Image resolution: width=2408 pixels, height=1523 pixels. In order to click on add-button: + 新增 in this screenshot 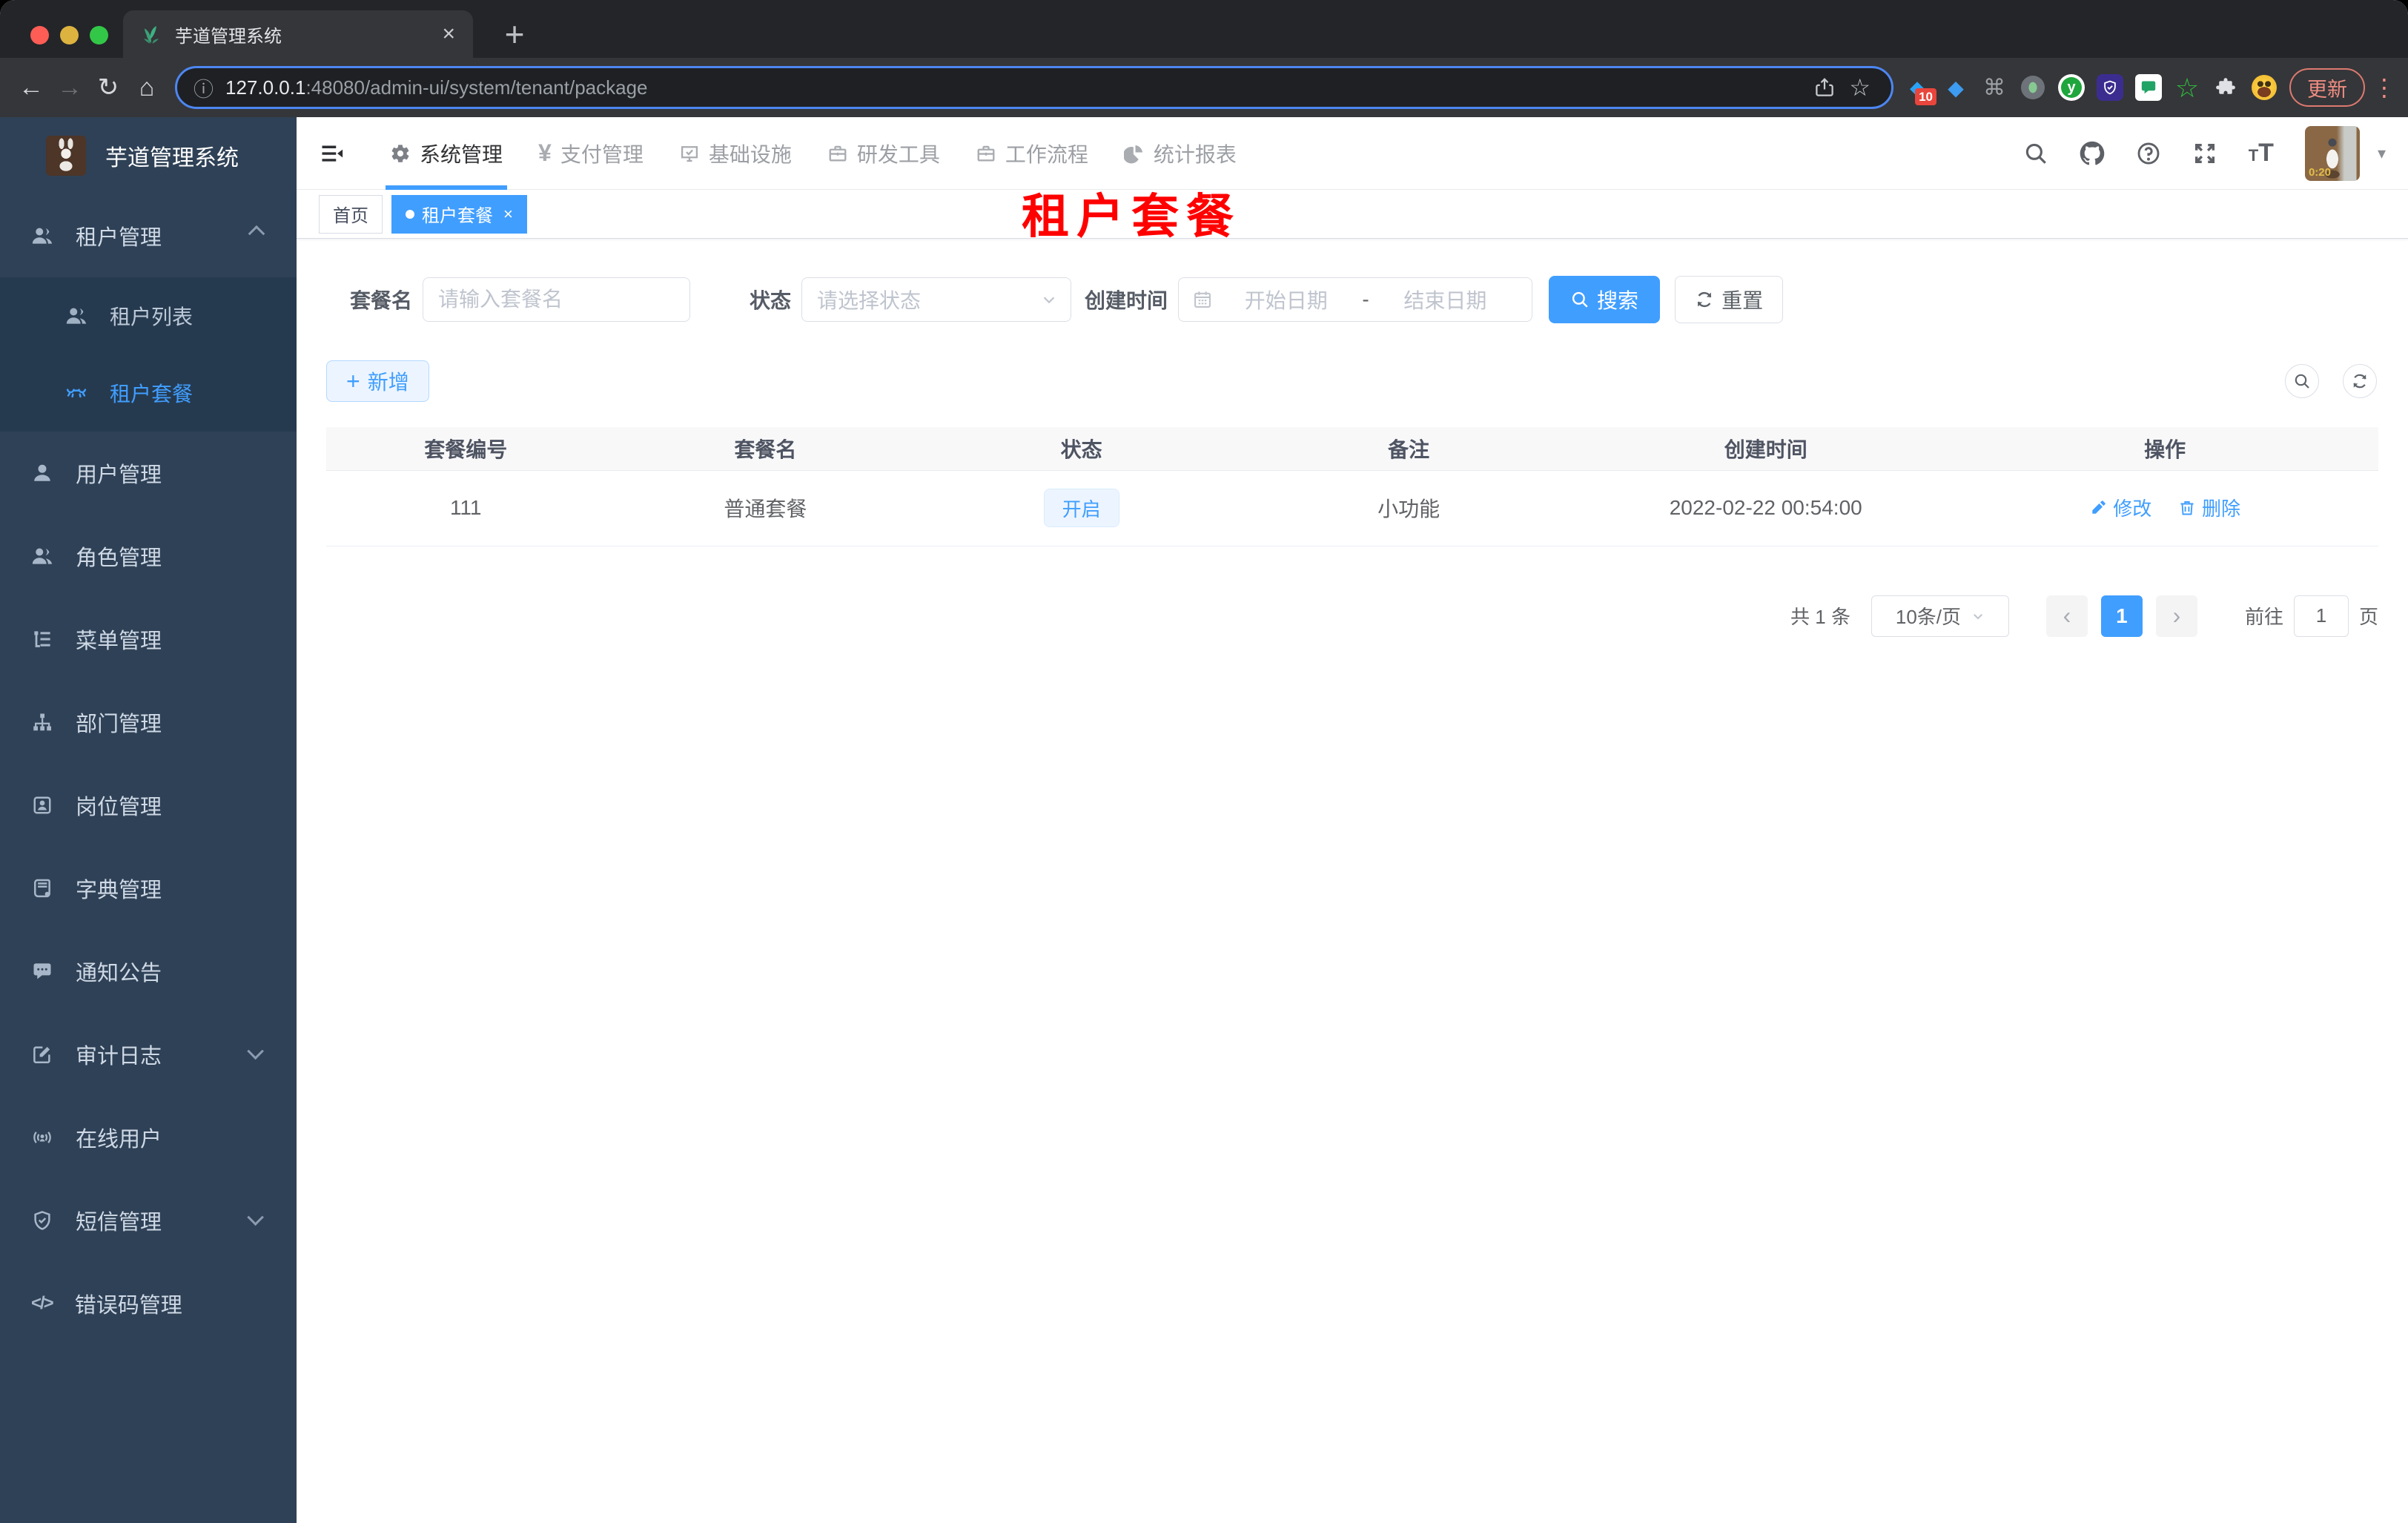, I will do `click(377, 381)`.